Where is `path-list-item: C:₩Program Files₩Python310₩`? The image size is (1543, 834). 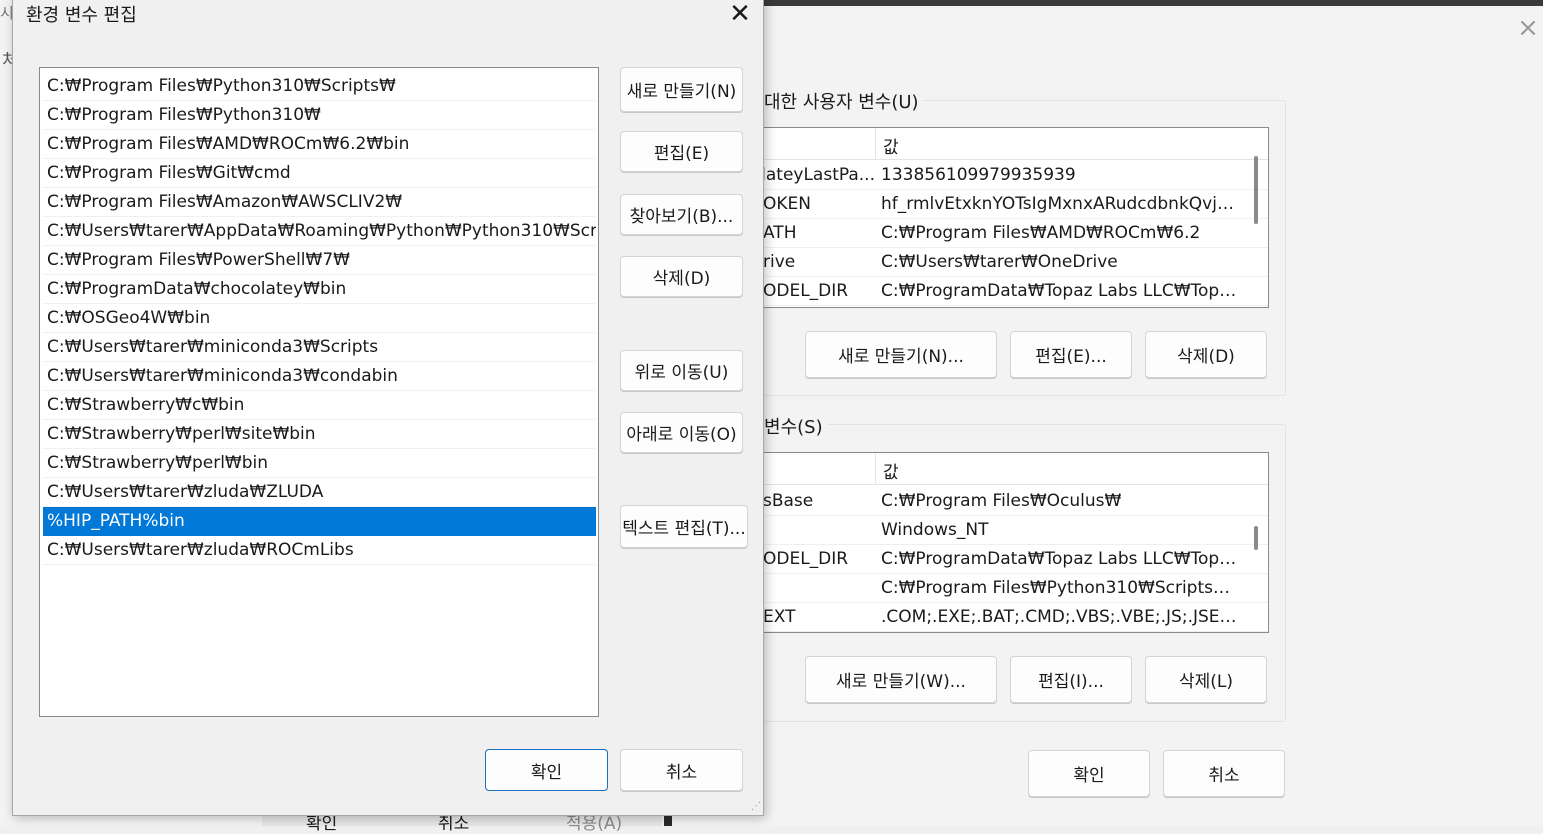 path-list-item: C:₩Program Files₩Python310₩ is located at coordinates (319, 115).